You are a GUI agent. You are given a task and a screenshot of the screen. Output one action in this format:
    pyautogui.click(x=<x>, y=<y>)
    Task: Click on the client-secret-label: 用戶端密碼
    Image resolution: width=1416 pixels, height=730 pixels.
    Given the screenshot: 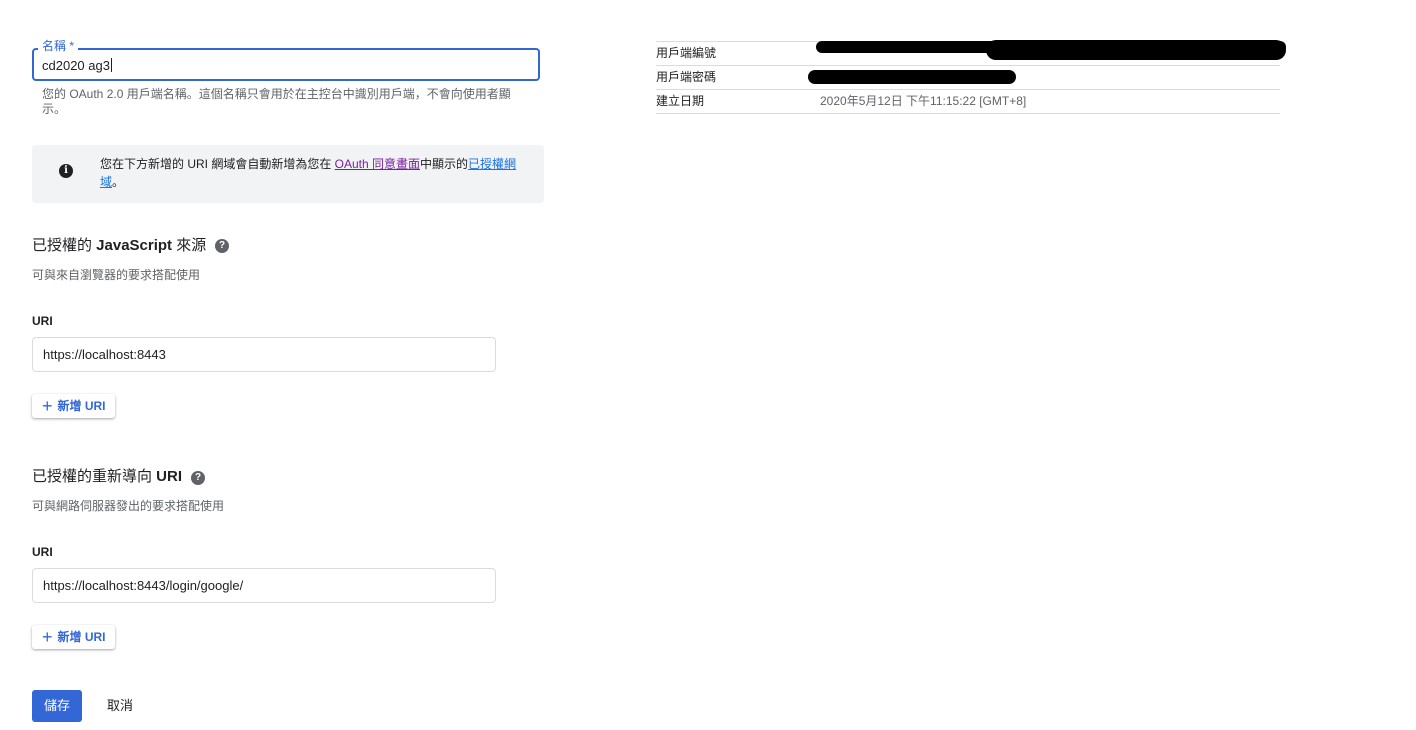 What is the action you would take?
    pyautogui.click(x=686, y=77)
    